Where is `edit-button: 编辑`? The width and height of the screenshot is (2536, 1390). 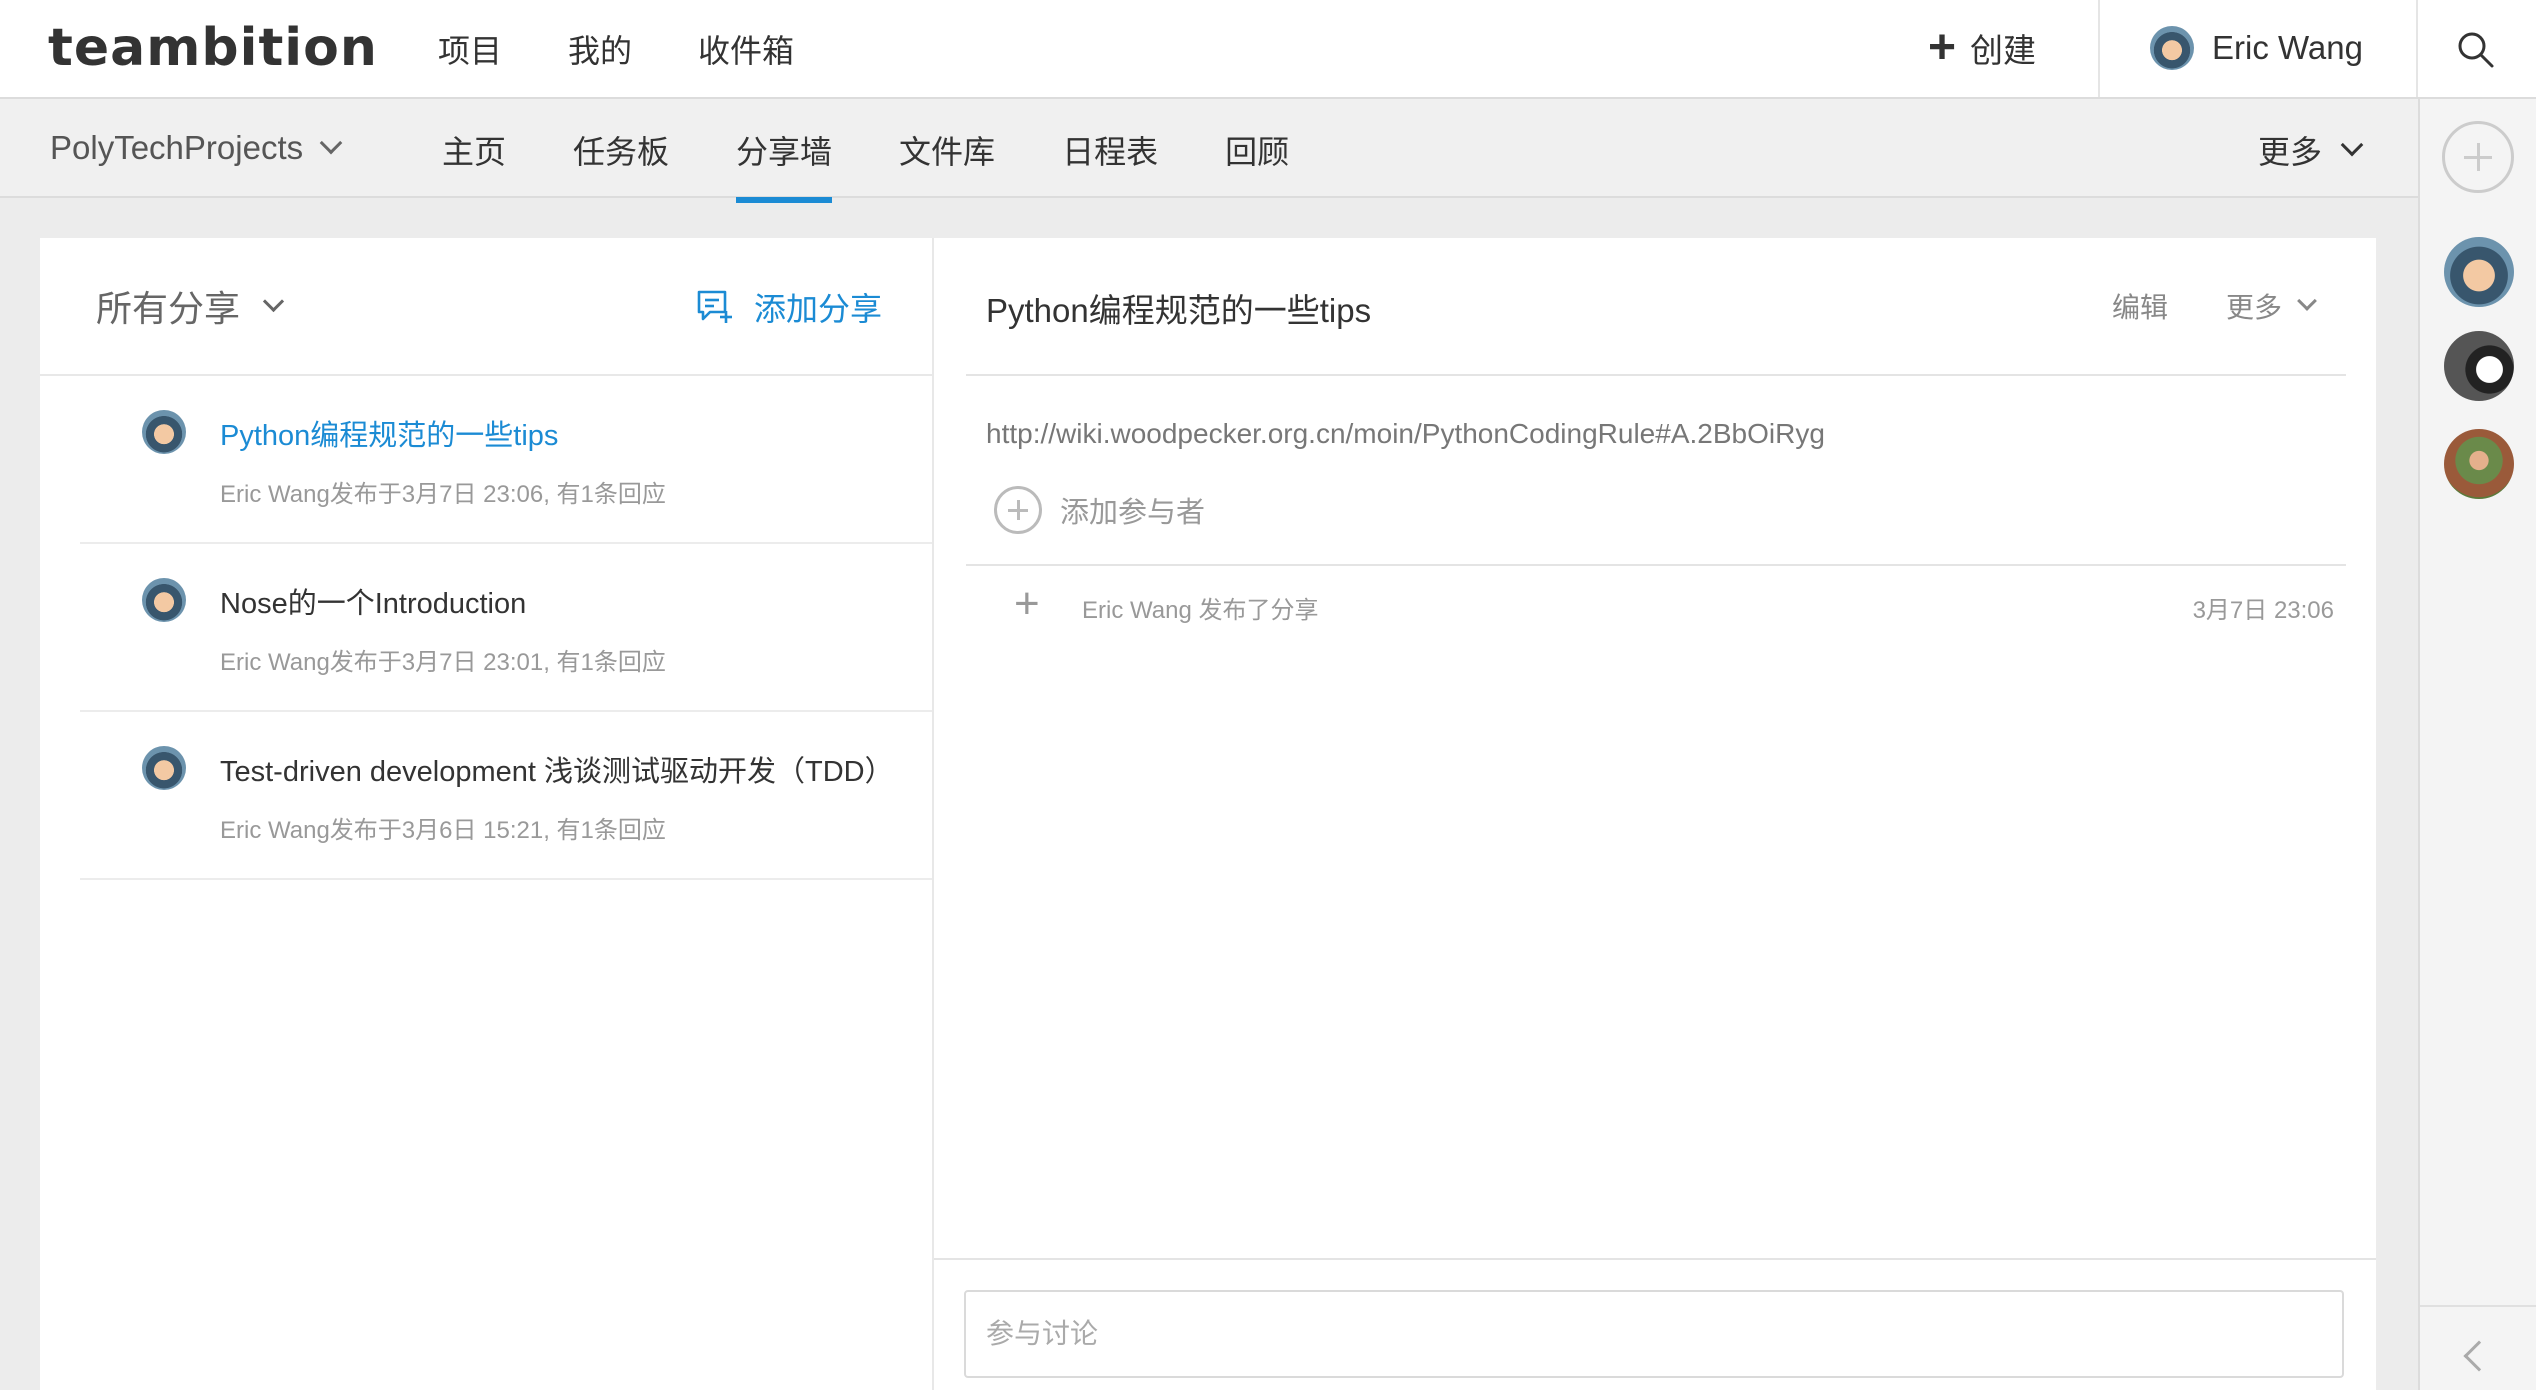 edit-button: 编辑 is located at coordinates (2140, 306).